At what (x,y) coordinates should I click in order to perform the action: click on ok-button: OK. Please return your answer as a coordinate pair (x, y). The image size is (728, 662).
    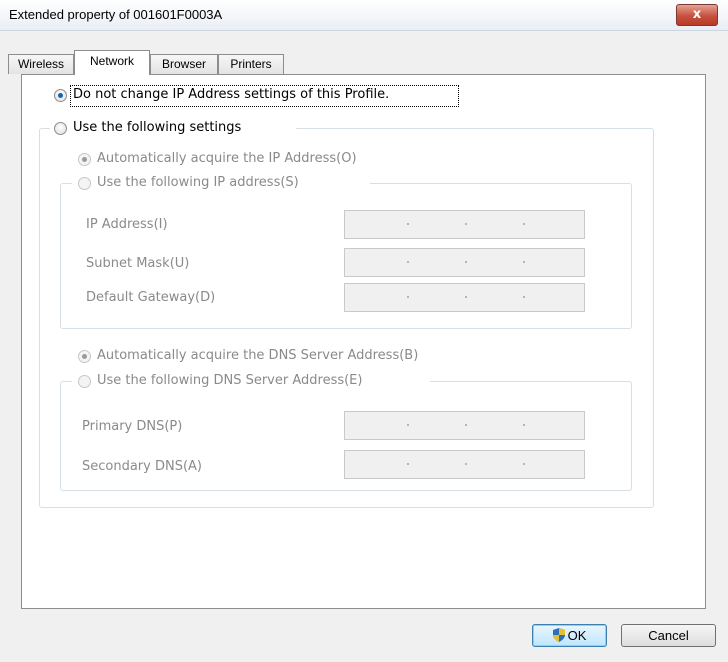
    Looking at the image, I should click on (569, 635).